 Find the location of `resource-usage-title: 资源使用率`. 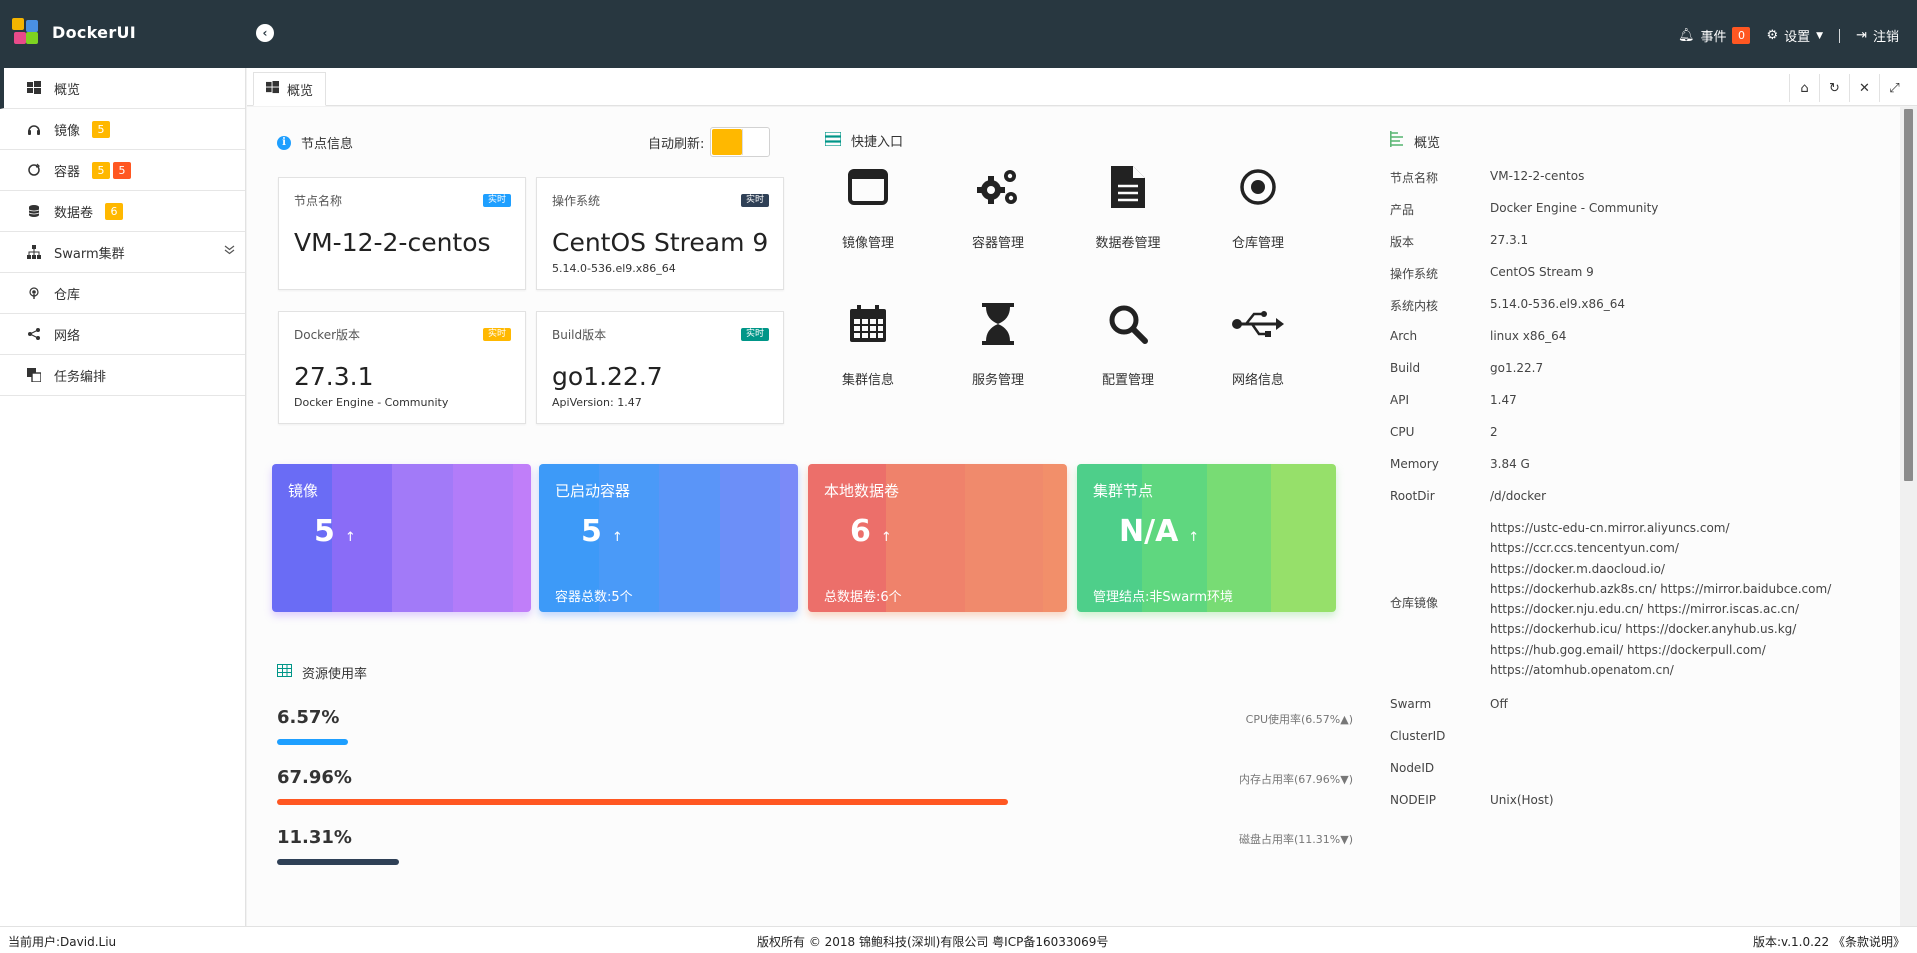

resource-usage-title: 资源使用率 is located at coordinates (322, 672).